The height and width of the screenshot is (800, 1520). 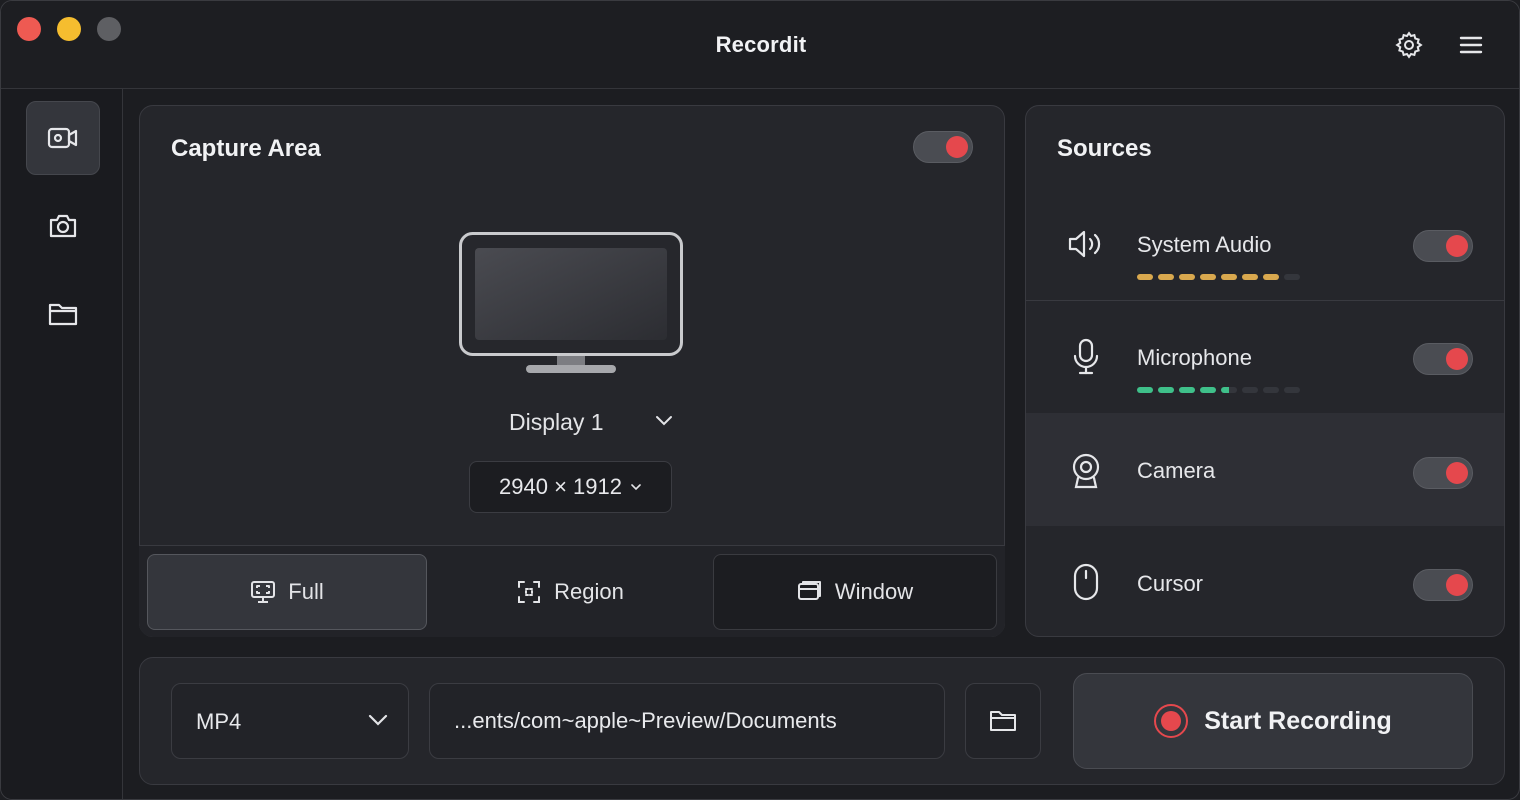 I want to click on cursor-toggle, so click(x=1443, y=585).